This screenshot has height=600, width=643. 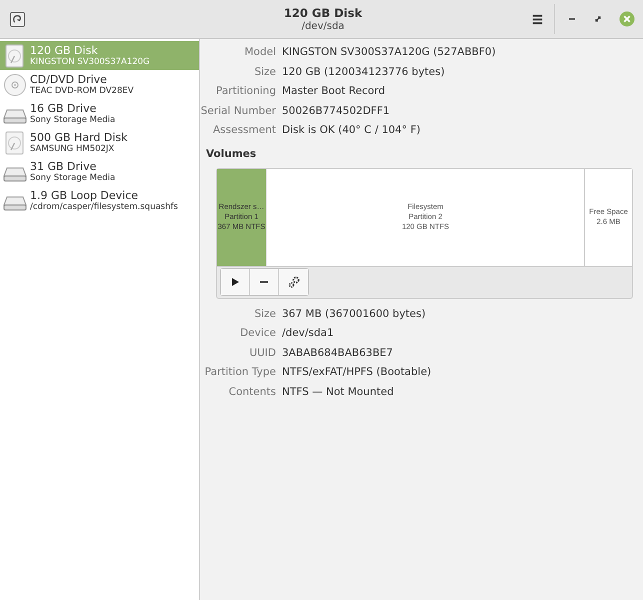 I want to click on device-name: CD/DVD Drive, so click(x=69, y=79).